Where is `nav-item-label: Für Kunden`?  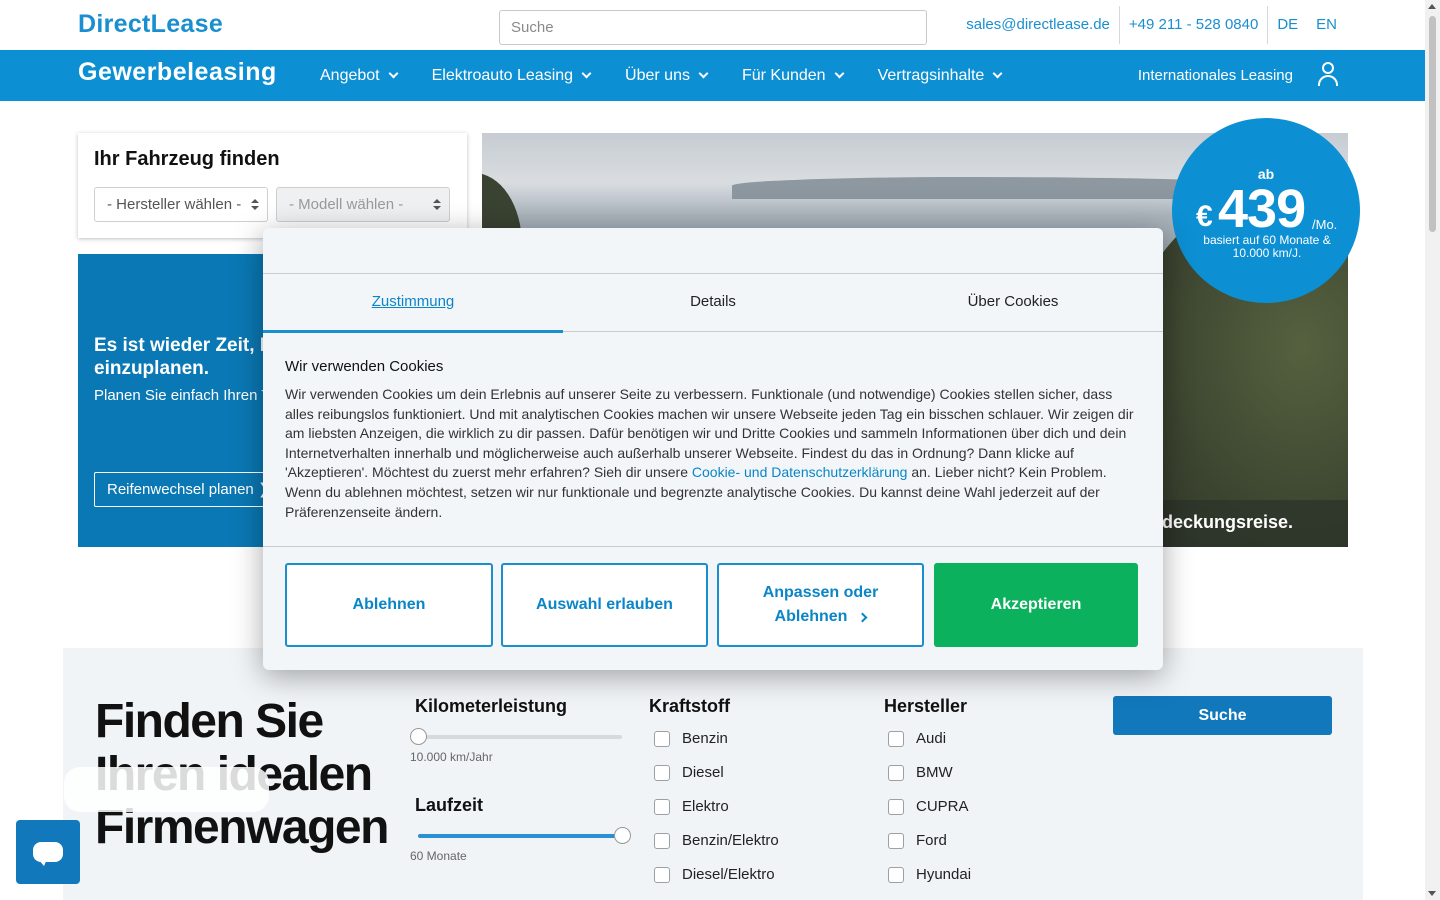 nav-item-label: Für Kunden is located at coordinates (783, 75).